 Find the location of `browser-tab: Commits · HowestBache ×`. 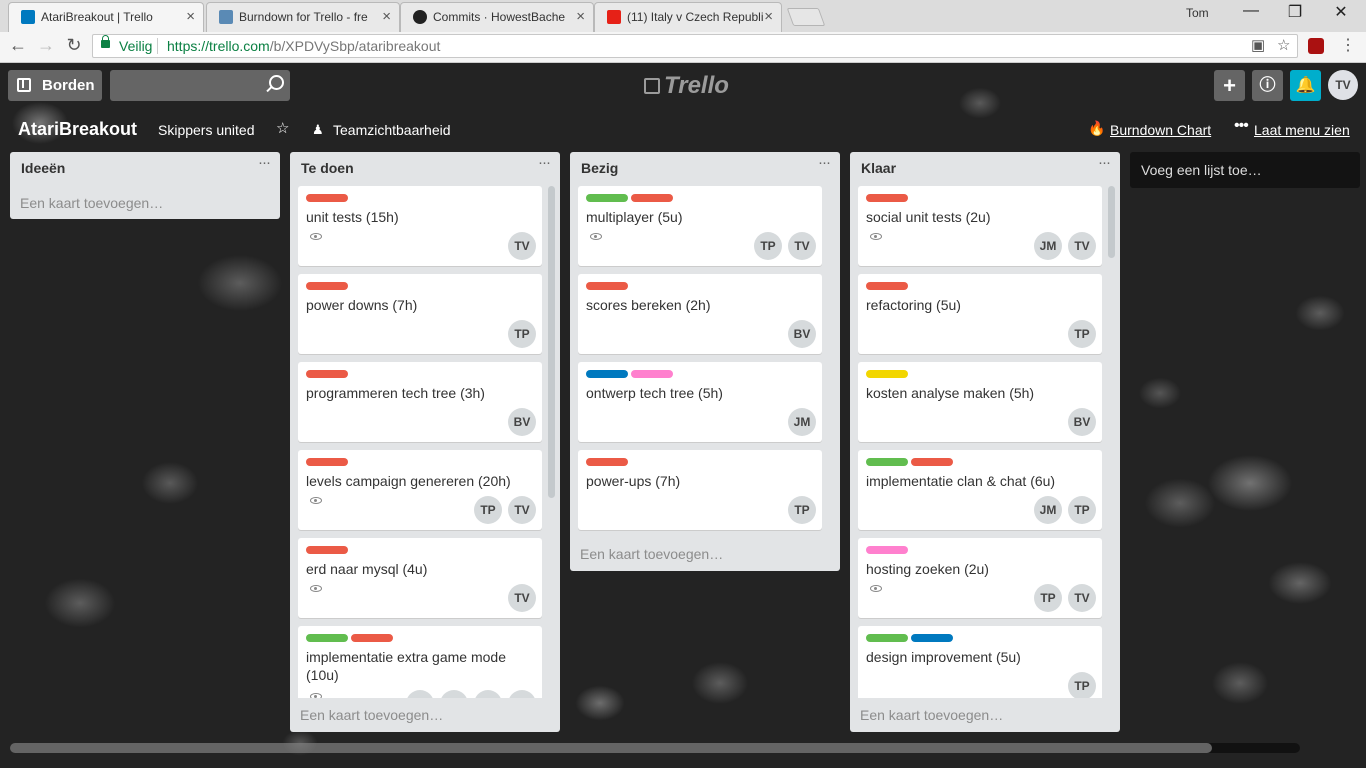

browser-tab: Commits · HowestBache × is located at coordinates (497, 17).